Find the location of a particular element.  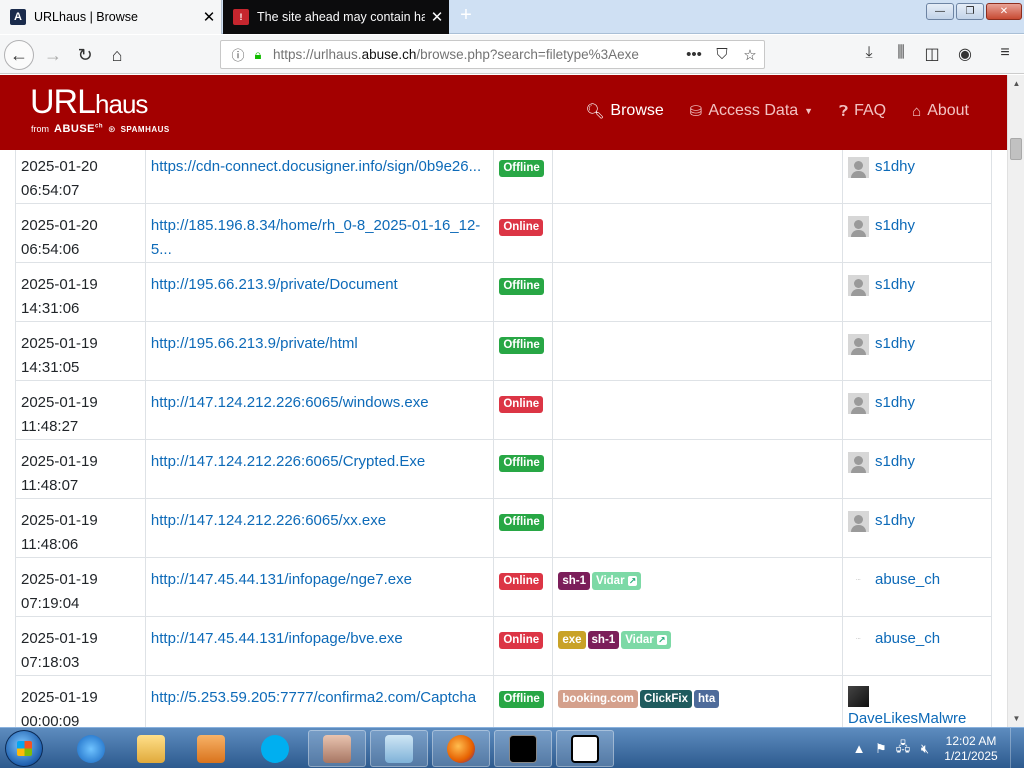

scroll-down-icon: ▼ is located at coordinates (1016, 718).